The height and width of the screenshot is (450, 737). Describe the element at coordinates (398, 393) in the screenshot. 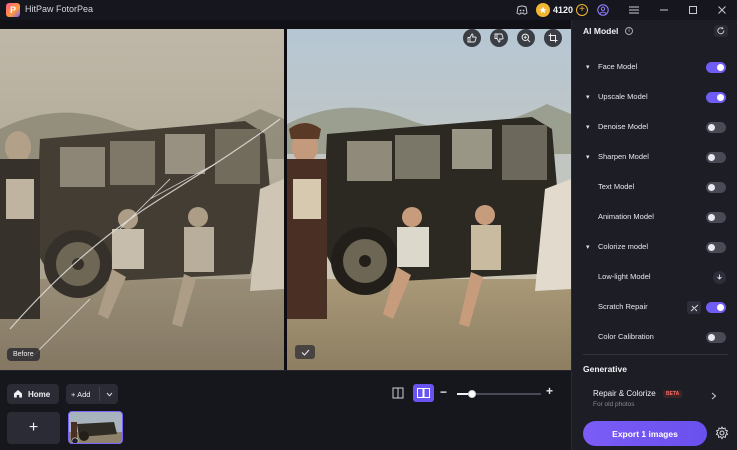

I see `single-view-icon` at that location.